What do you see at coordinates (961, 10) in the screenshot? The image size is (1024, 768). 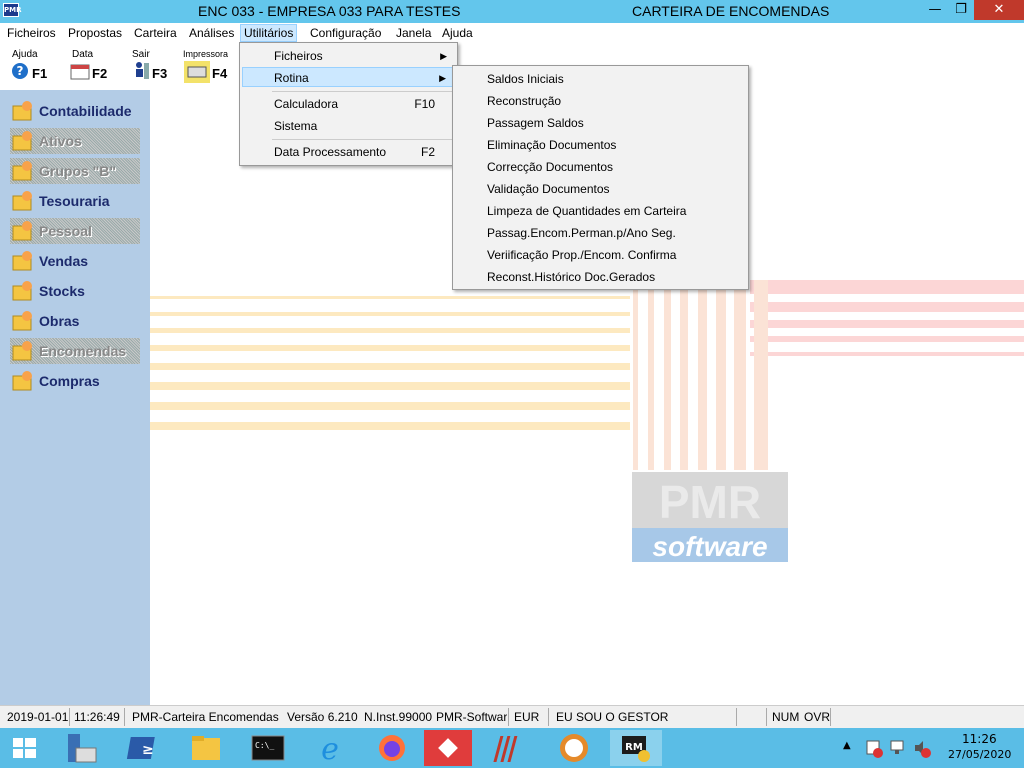 I see `restore-button: ❐` at bounding box center [961, 10].